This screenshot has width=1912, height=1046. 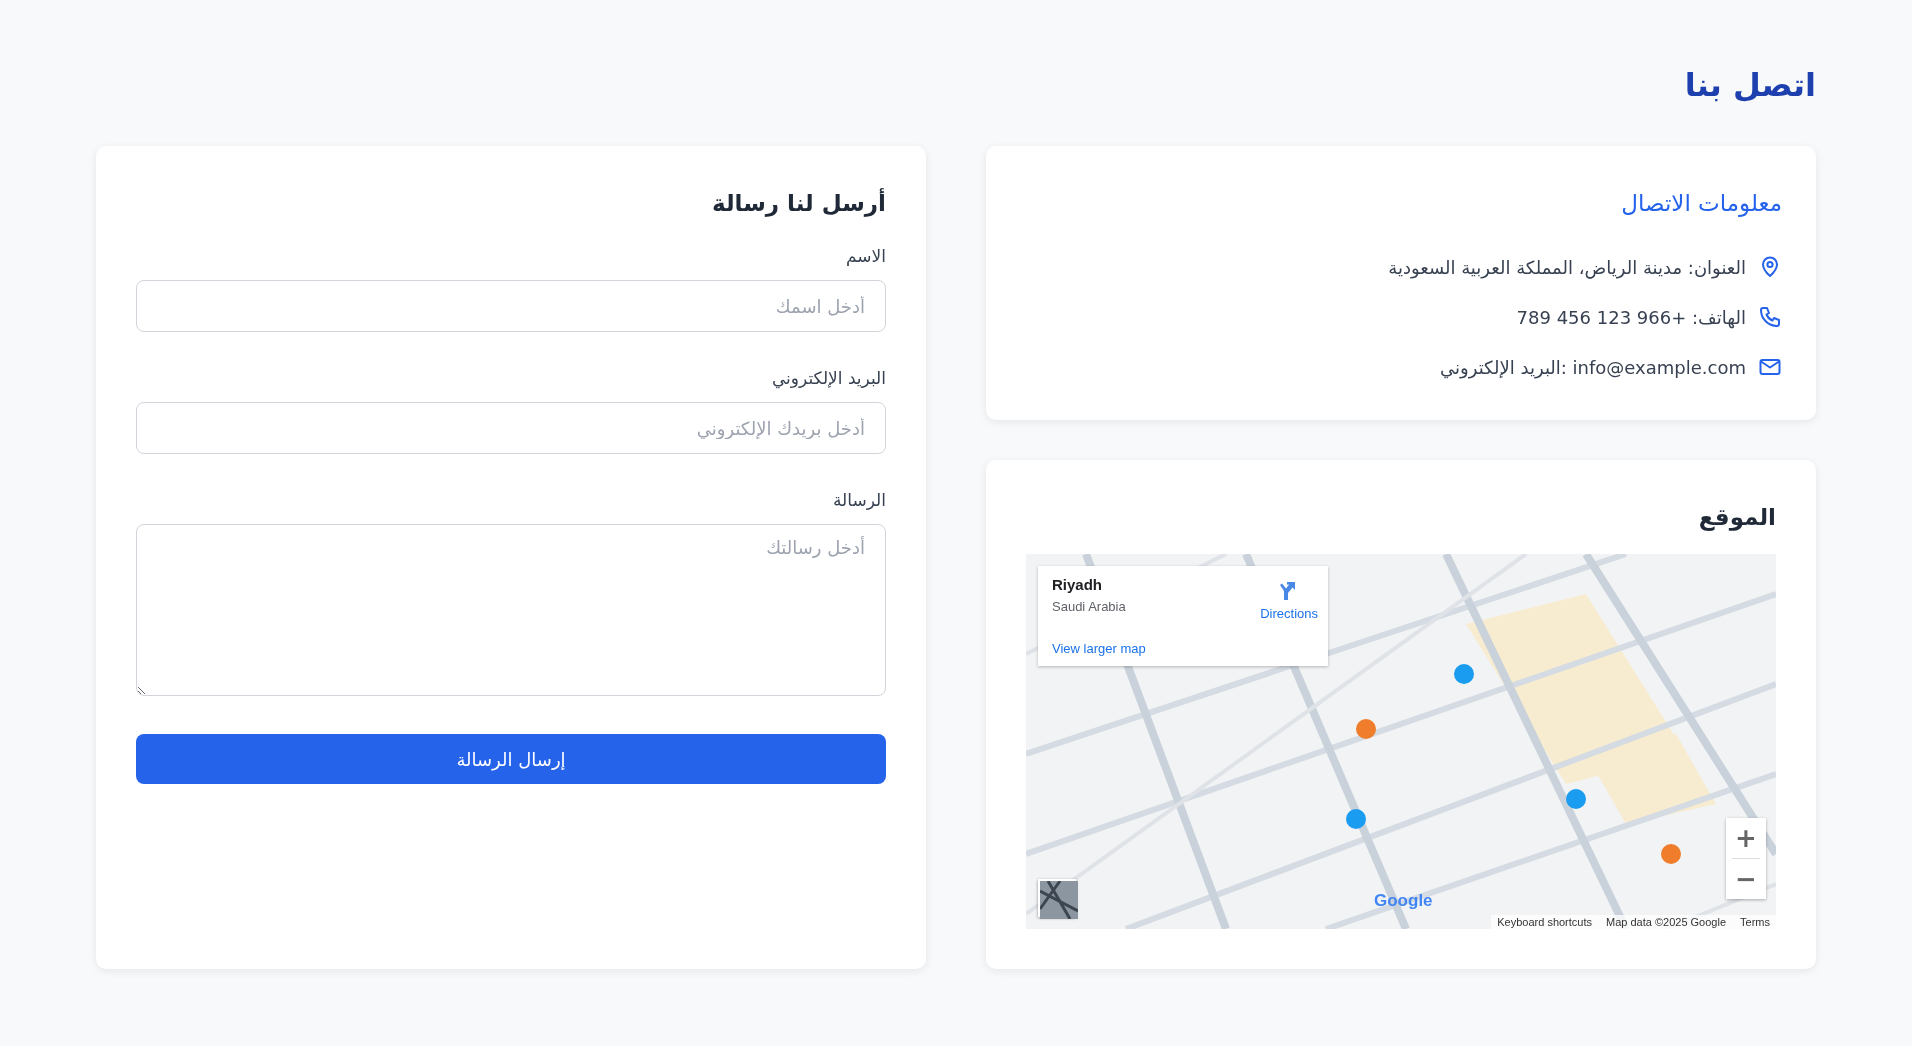 I want to click on form-title: أرسل لنا رسالة, so click(x=798, y=203).